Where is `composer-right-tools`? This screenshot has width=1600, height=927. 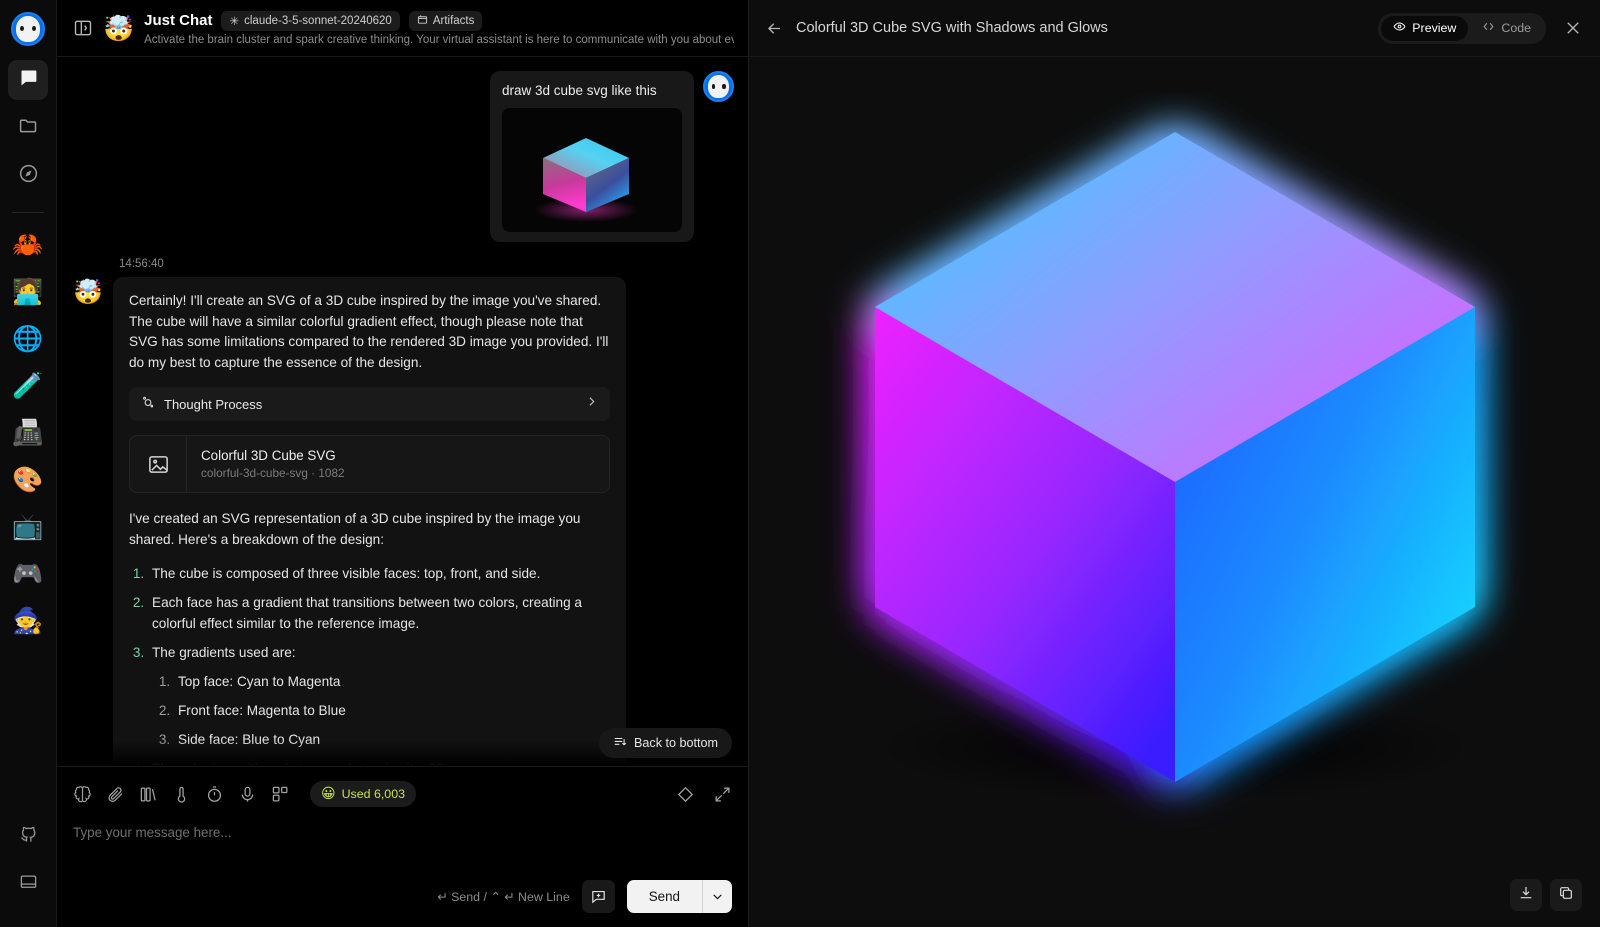 composer-right-tools is located at coordinates (704, 794).